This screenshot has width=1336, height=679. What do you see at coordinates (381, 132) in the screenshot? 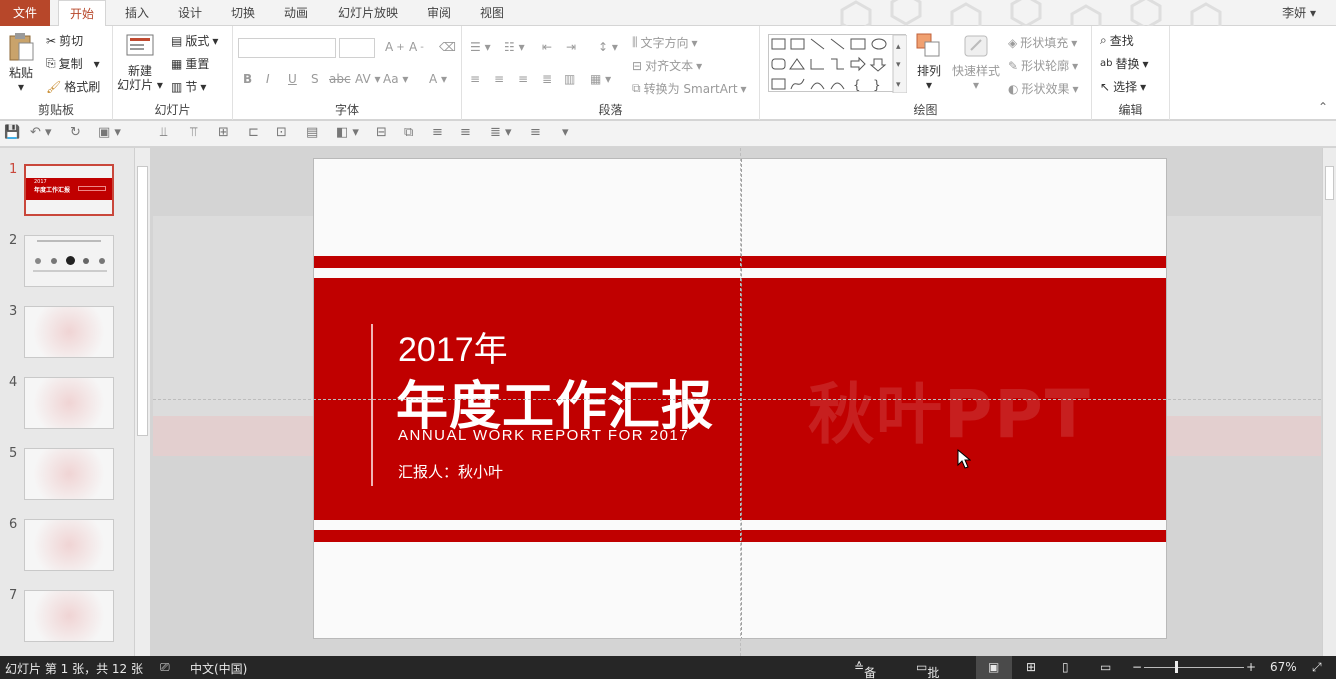
I see `center-icon: ⊟` at bounding box center [381, 132].